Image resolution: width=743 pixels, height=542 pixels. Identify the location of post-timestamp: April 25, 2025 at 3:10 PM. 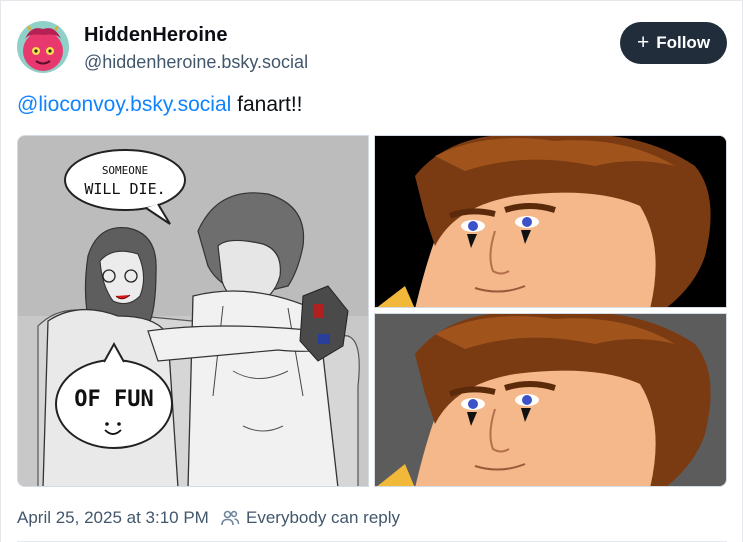
(113, 518).